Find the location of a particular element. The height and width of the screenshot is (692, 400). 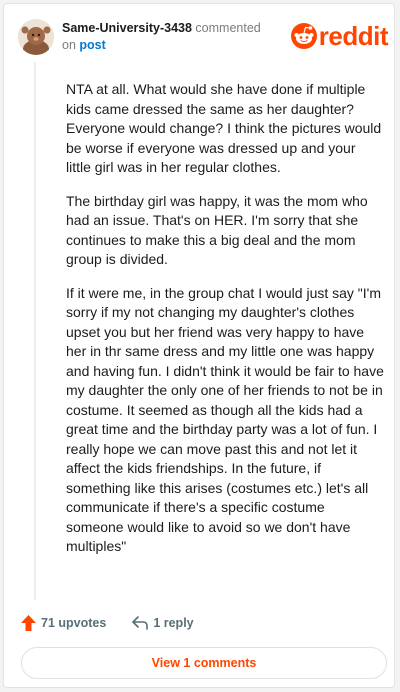

action-text: commented is located at coordinates (228, 28).